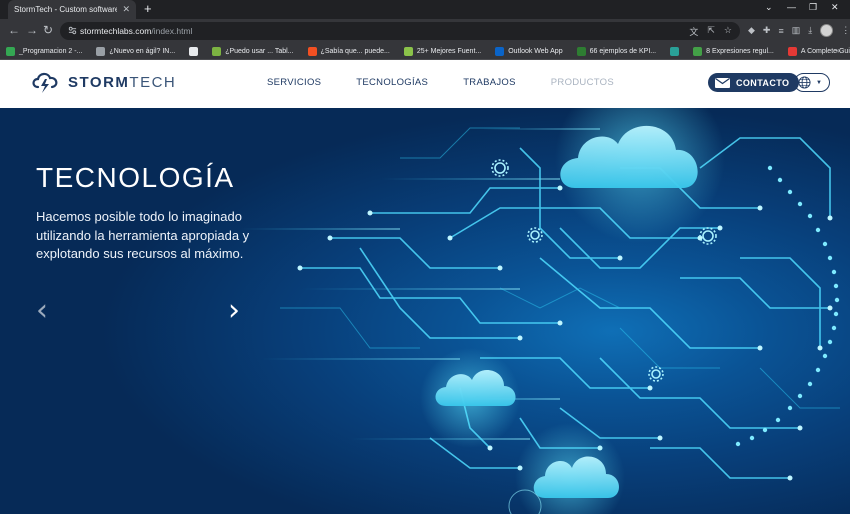 The height and width of the screenshot is (514, 850). I want to click on window-close-icon: ✕, so click(835, 7).